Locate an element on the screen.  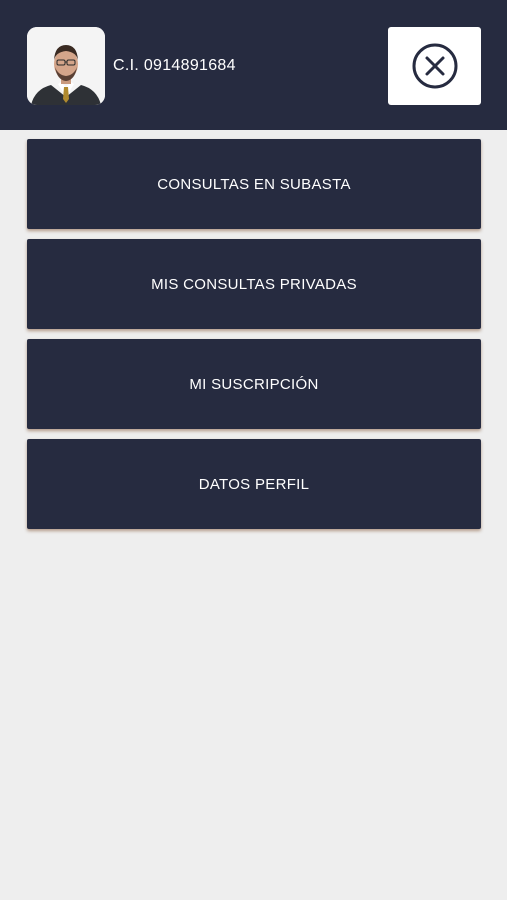
profile-photo is located at coordinates (66, 66).